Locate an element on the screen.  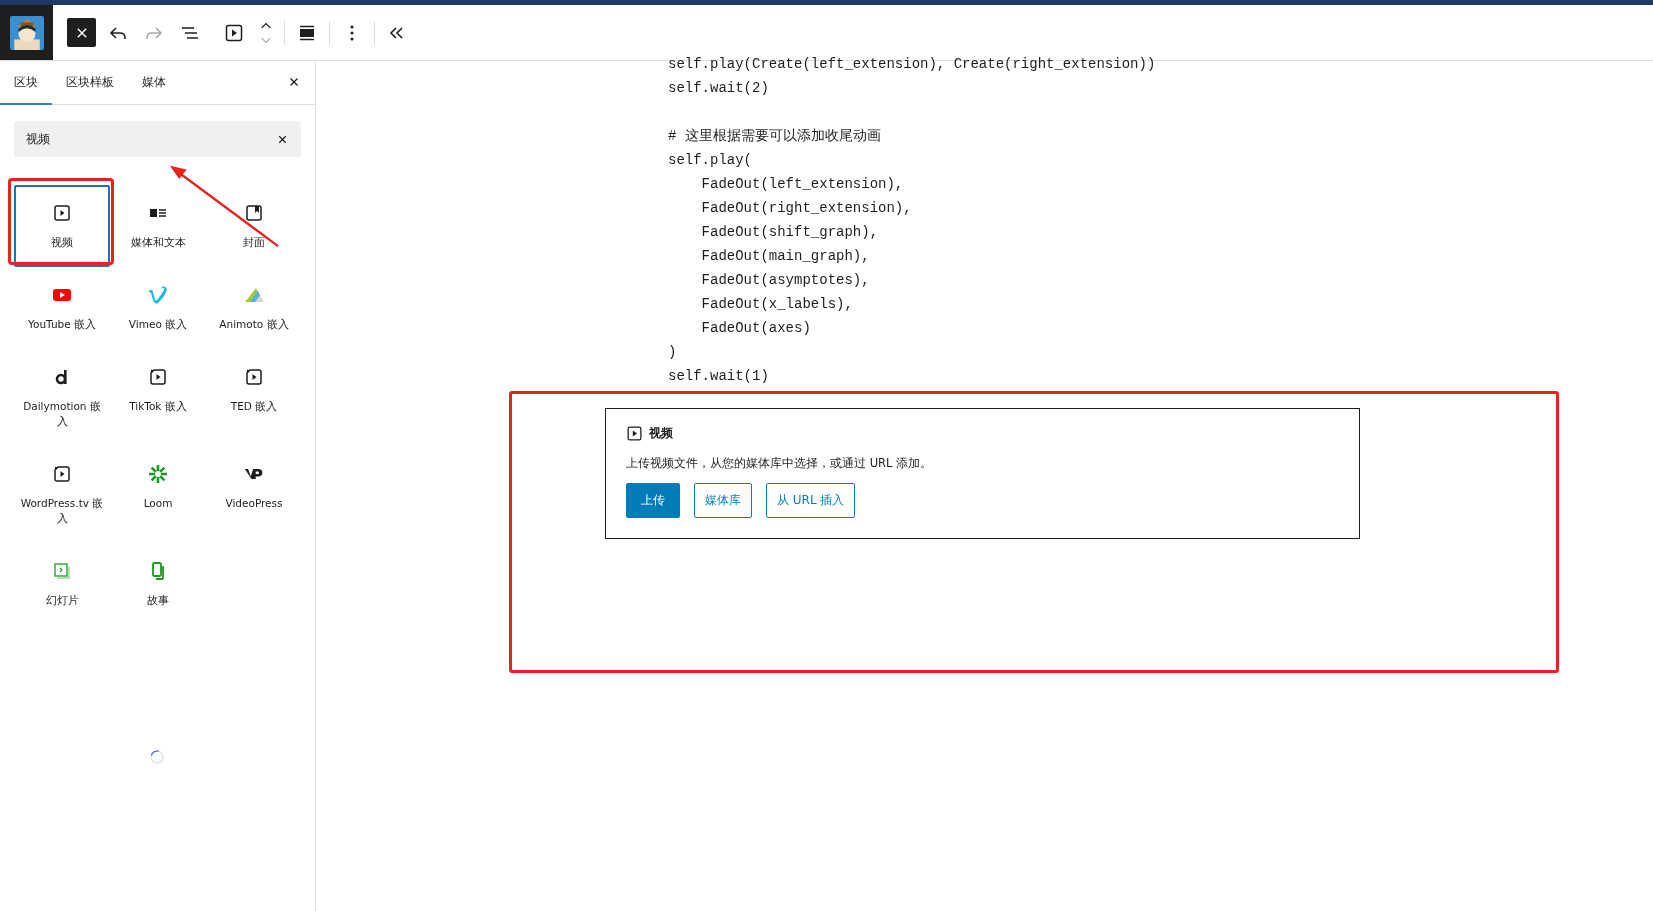
code-line: self.play(Create(left_extension), Create(right_extension)) is located at coordinates (912, 64).